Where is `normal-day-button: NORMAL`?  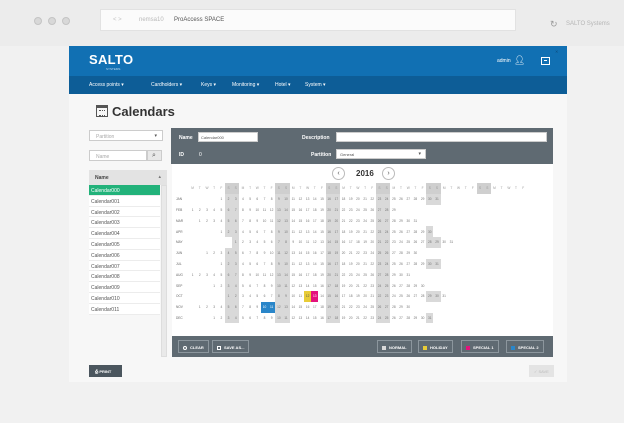 normal-day-button: NORMAL is located at coordinates (394, 346).